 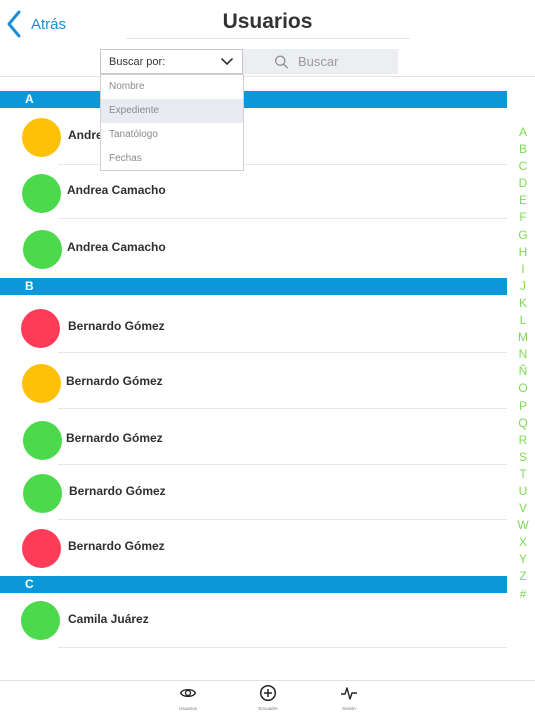 What do you see at coordinates (268, 693) in the screenshot?
I see `plus-circle-icon` at bounding box center [268, 693].